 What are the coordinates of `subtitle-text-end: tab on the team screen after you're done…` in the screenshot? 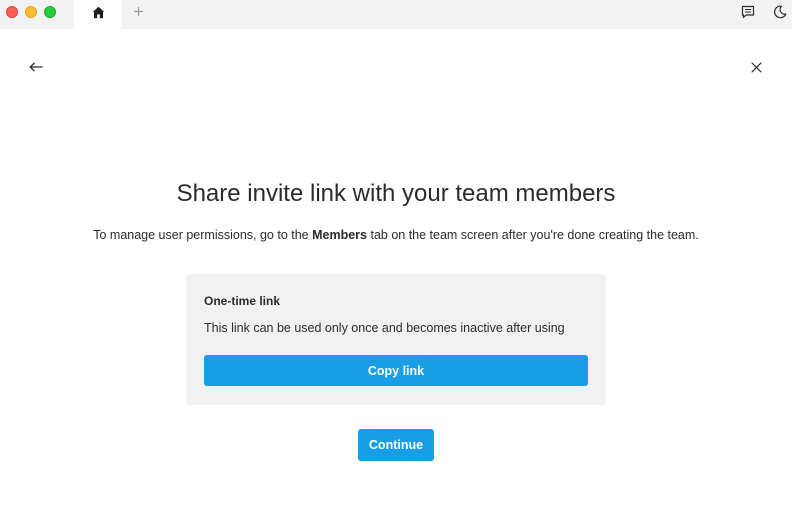 It's located at (533, 235).